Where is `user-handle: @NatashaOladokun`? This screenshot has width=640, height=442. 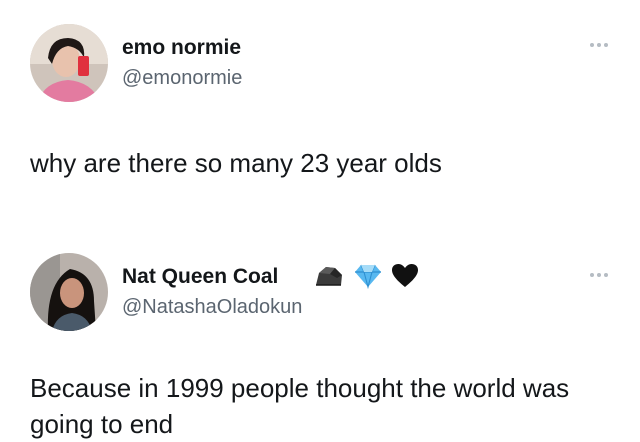
user-handle: @NatashaOladokun is located at coordinates (212, 307).